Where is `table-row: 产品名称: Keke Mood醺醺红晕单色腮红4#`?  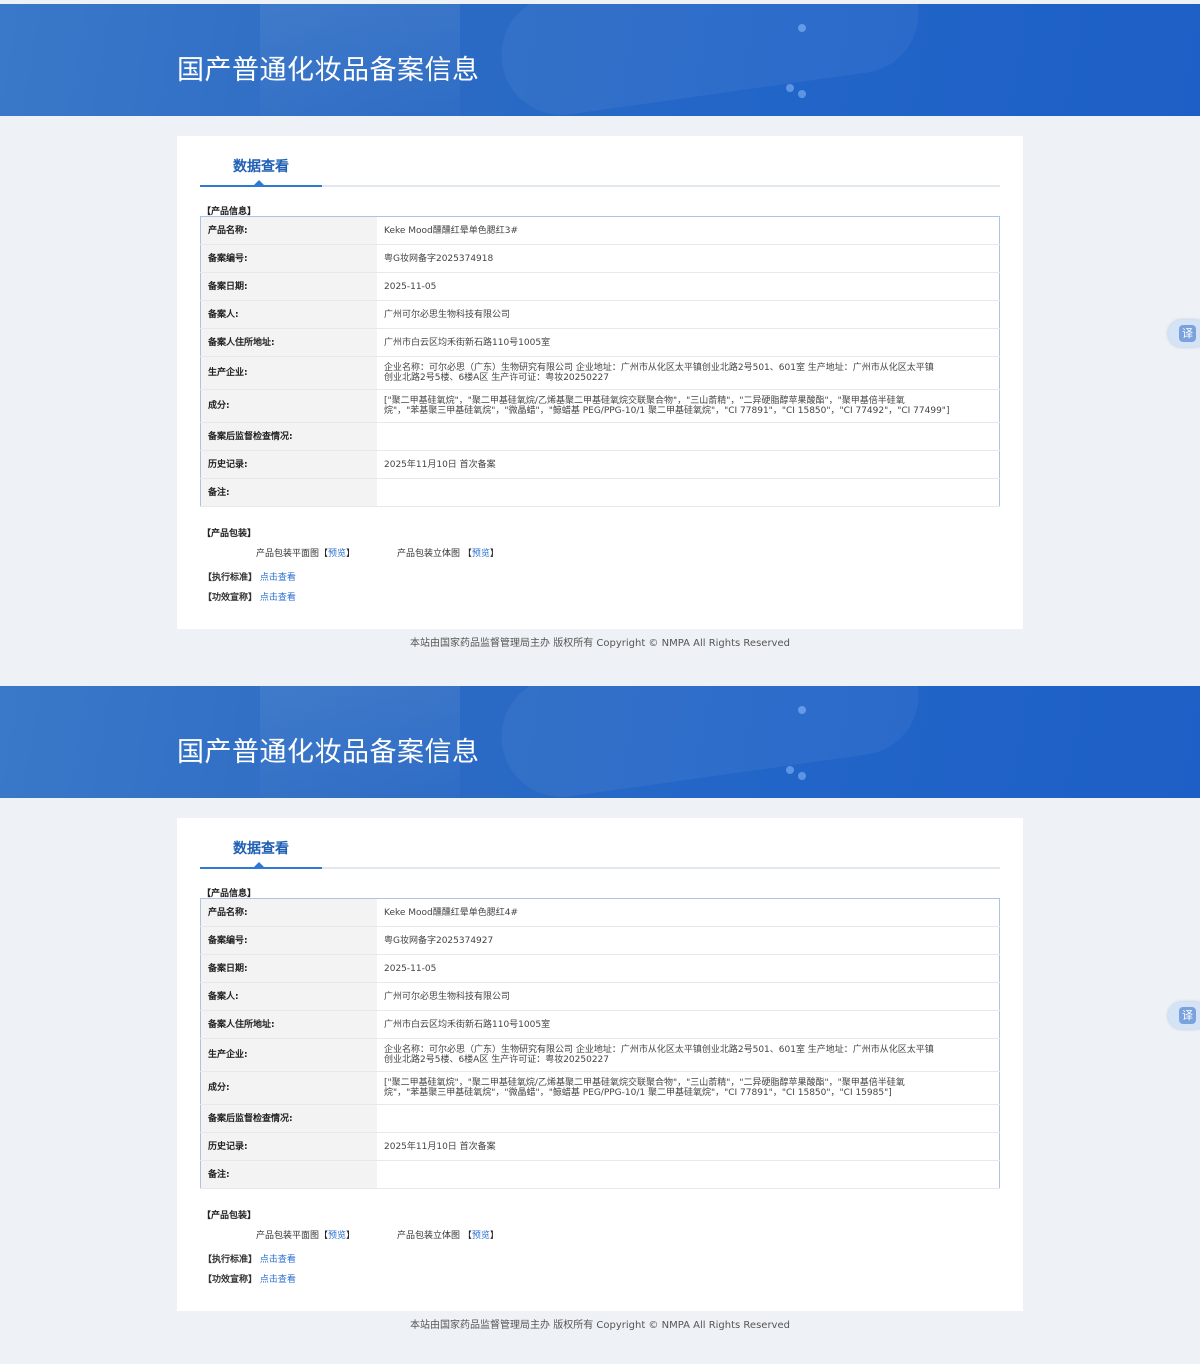 table-row: 产品名称: Keke Mood醺醺红晕单色腮红4# is located at coordinates (600, 912).